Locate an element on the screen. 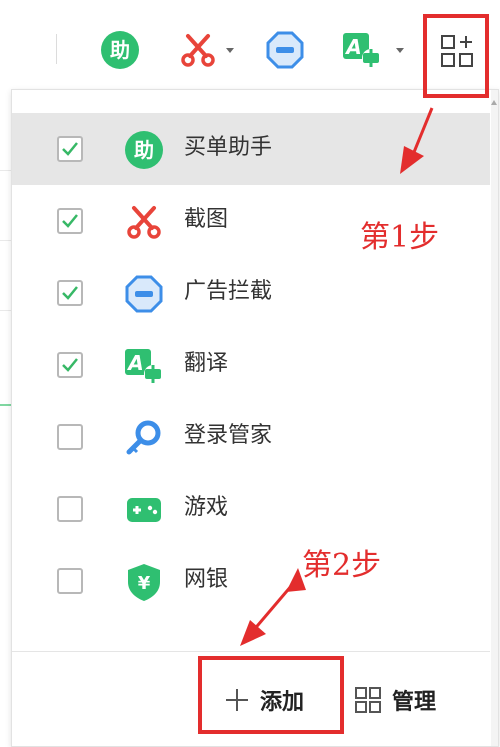 Image resolution: width=500 pixels, height=747 pixels. item-label: 游戏 is located at coordinates (206, 507).